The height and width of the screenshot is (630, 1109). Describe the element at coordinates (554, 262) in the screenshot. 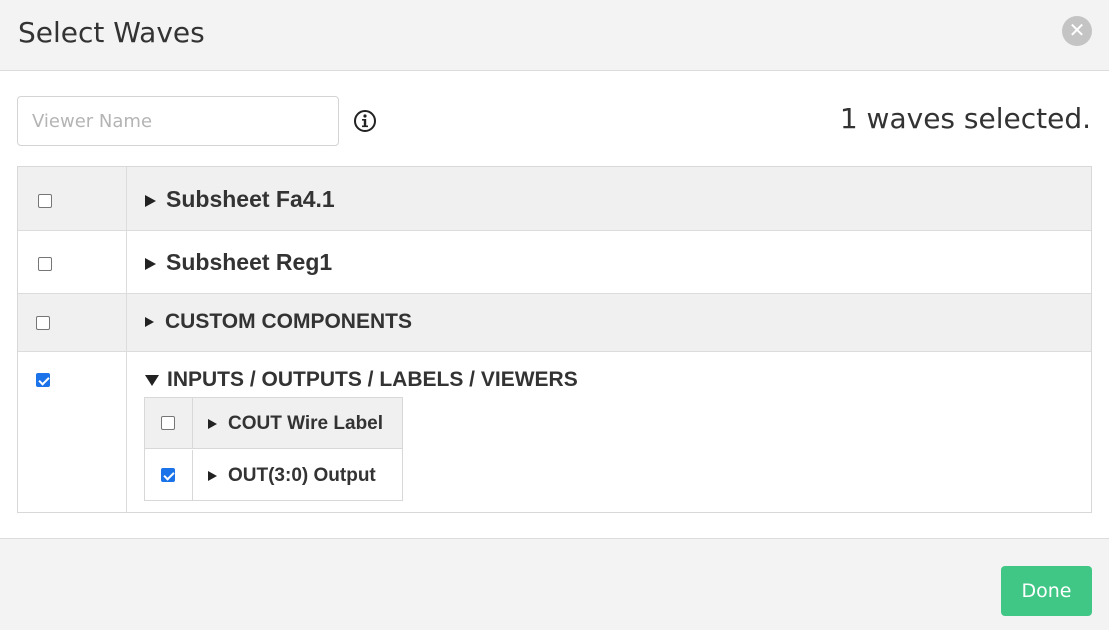

I see `group-row-subsheet-reg1: Subsheet Reg1` at that location.